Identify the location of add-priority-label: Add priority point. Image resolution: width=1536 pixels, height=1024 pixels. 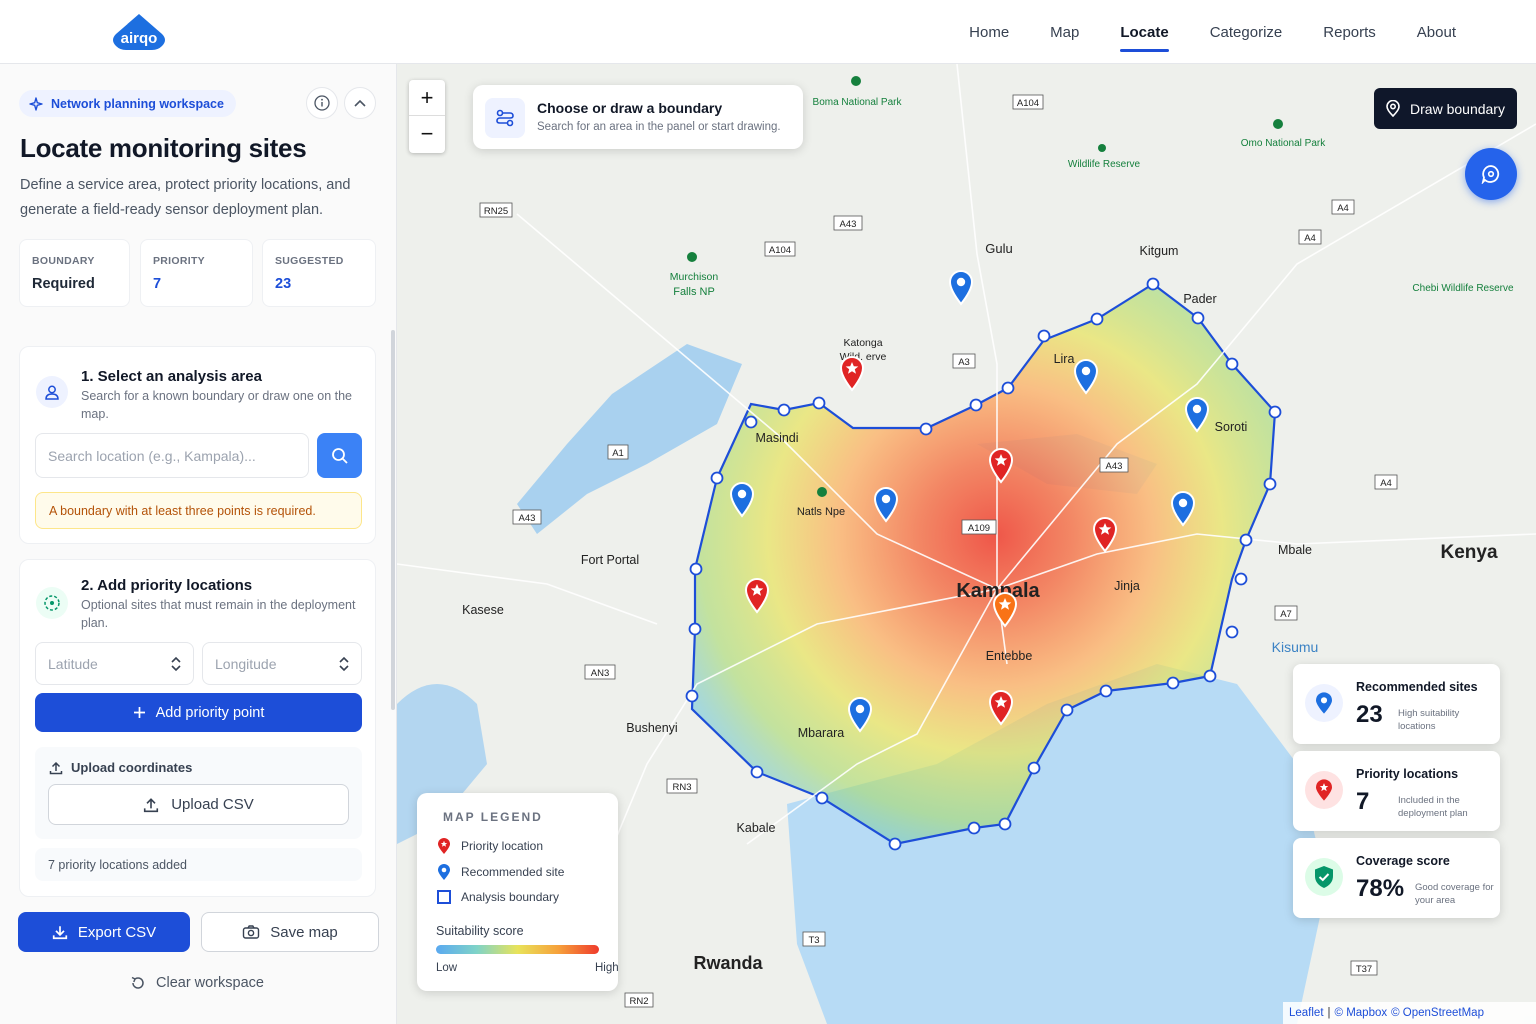
(210, 712).